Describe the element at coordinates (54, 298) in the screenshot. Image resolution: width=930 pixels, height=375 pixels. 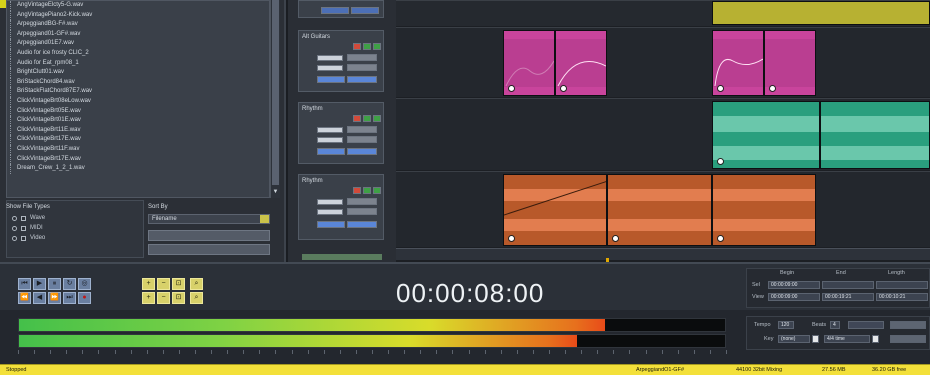
I see `fast-forward-icon: ⏩` at that location.